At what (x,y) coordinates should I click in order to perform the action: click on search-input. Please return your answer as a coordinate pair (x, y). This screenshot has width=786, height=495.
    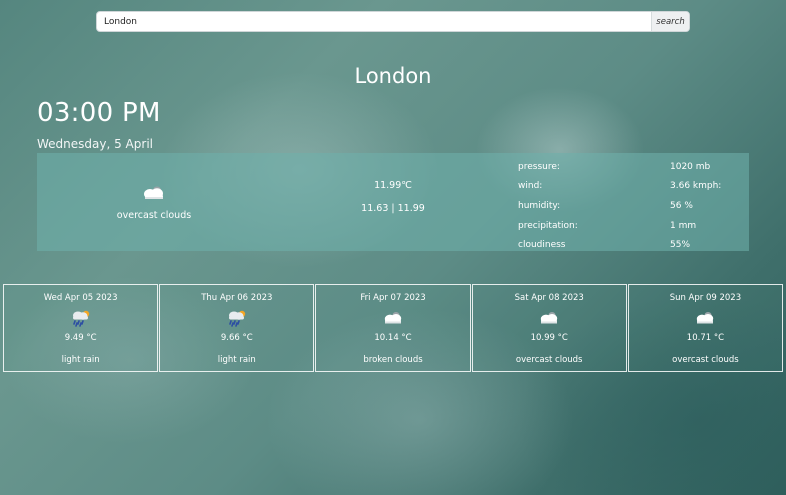
    Looking at the image, I should click on (374, 21).